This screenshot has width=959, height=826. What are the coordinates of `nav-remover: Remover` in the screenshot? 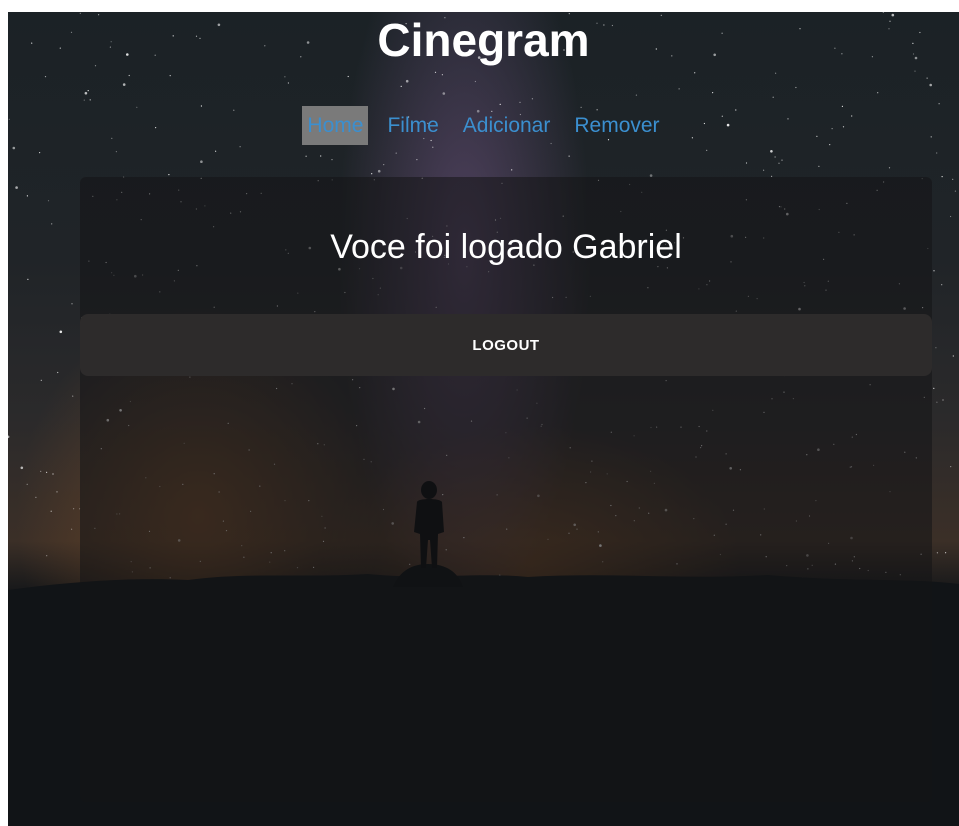 It's located at (616, 125).